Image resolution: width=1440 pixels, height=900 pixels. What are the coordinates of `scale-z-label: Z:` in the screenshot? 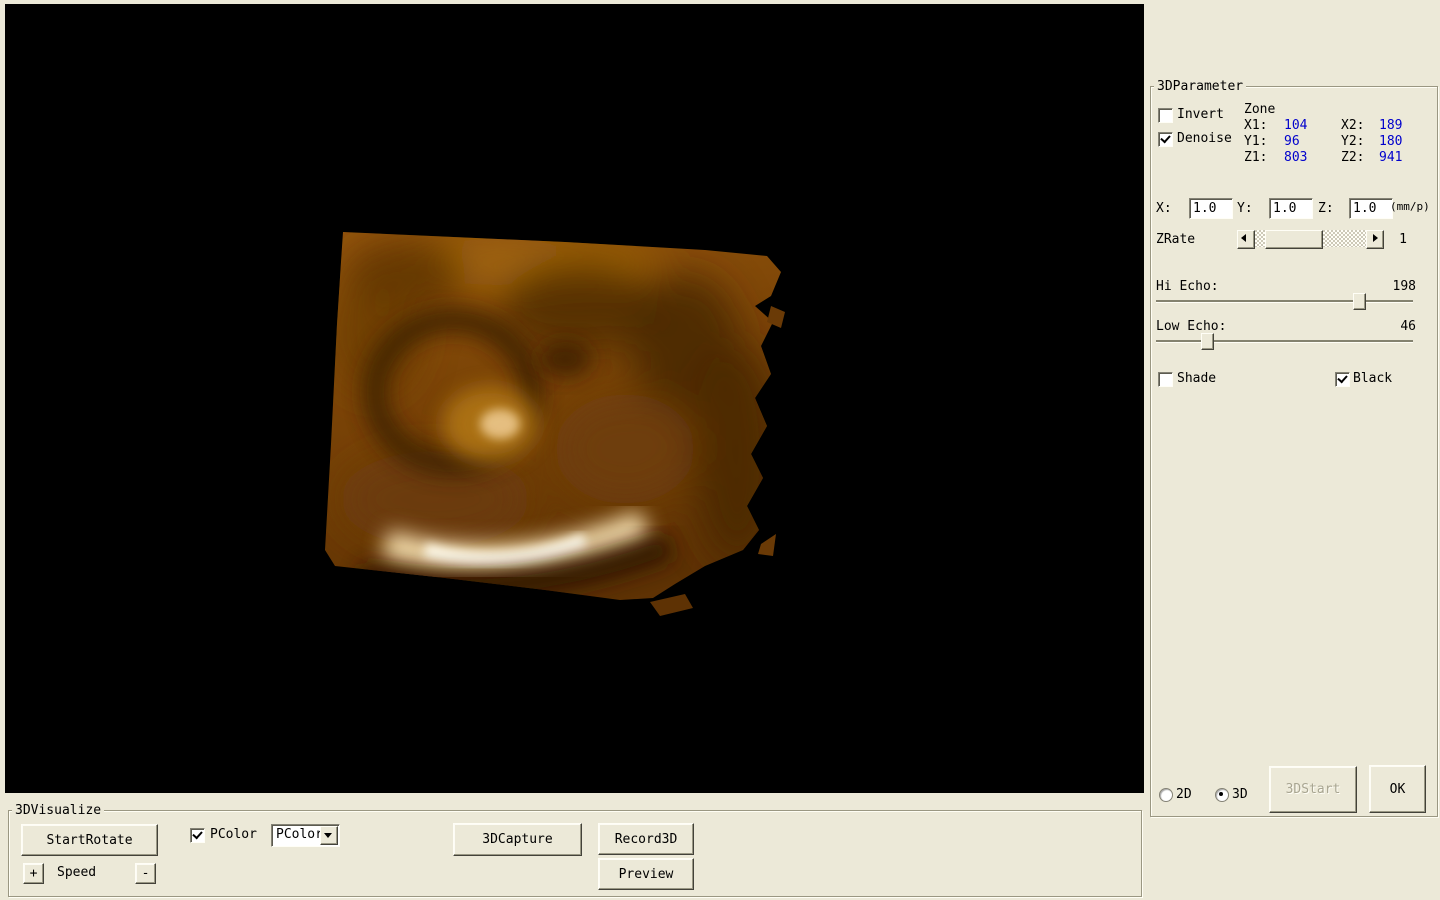 It's located at (1326, 208).